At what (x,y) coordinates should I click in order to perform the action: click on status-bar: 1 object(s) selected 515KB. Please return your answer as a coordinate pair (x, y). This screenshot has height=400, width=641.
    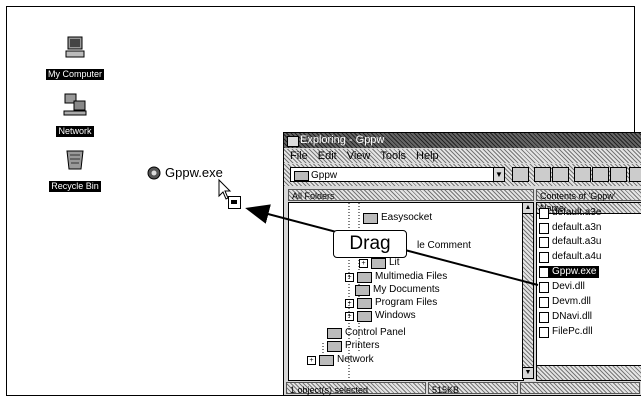
    Looking at the image, I should click on (462, 388).